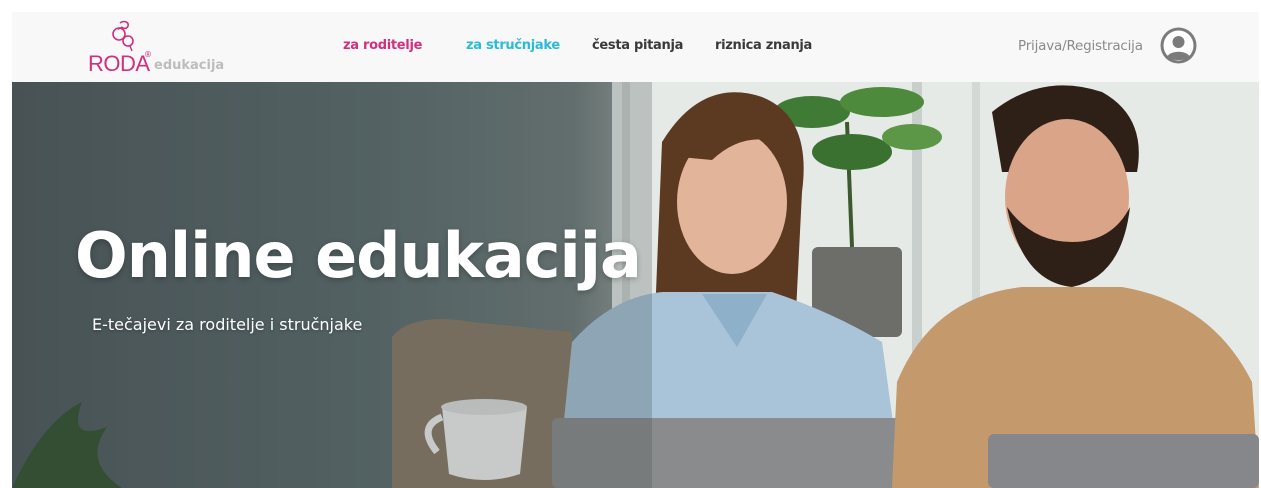 The width and height of the screenshot is (1261, 488). I want to click on hero-title: Online edukacija, so click(358, 255).